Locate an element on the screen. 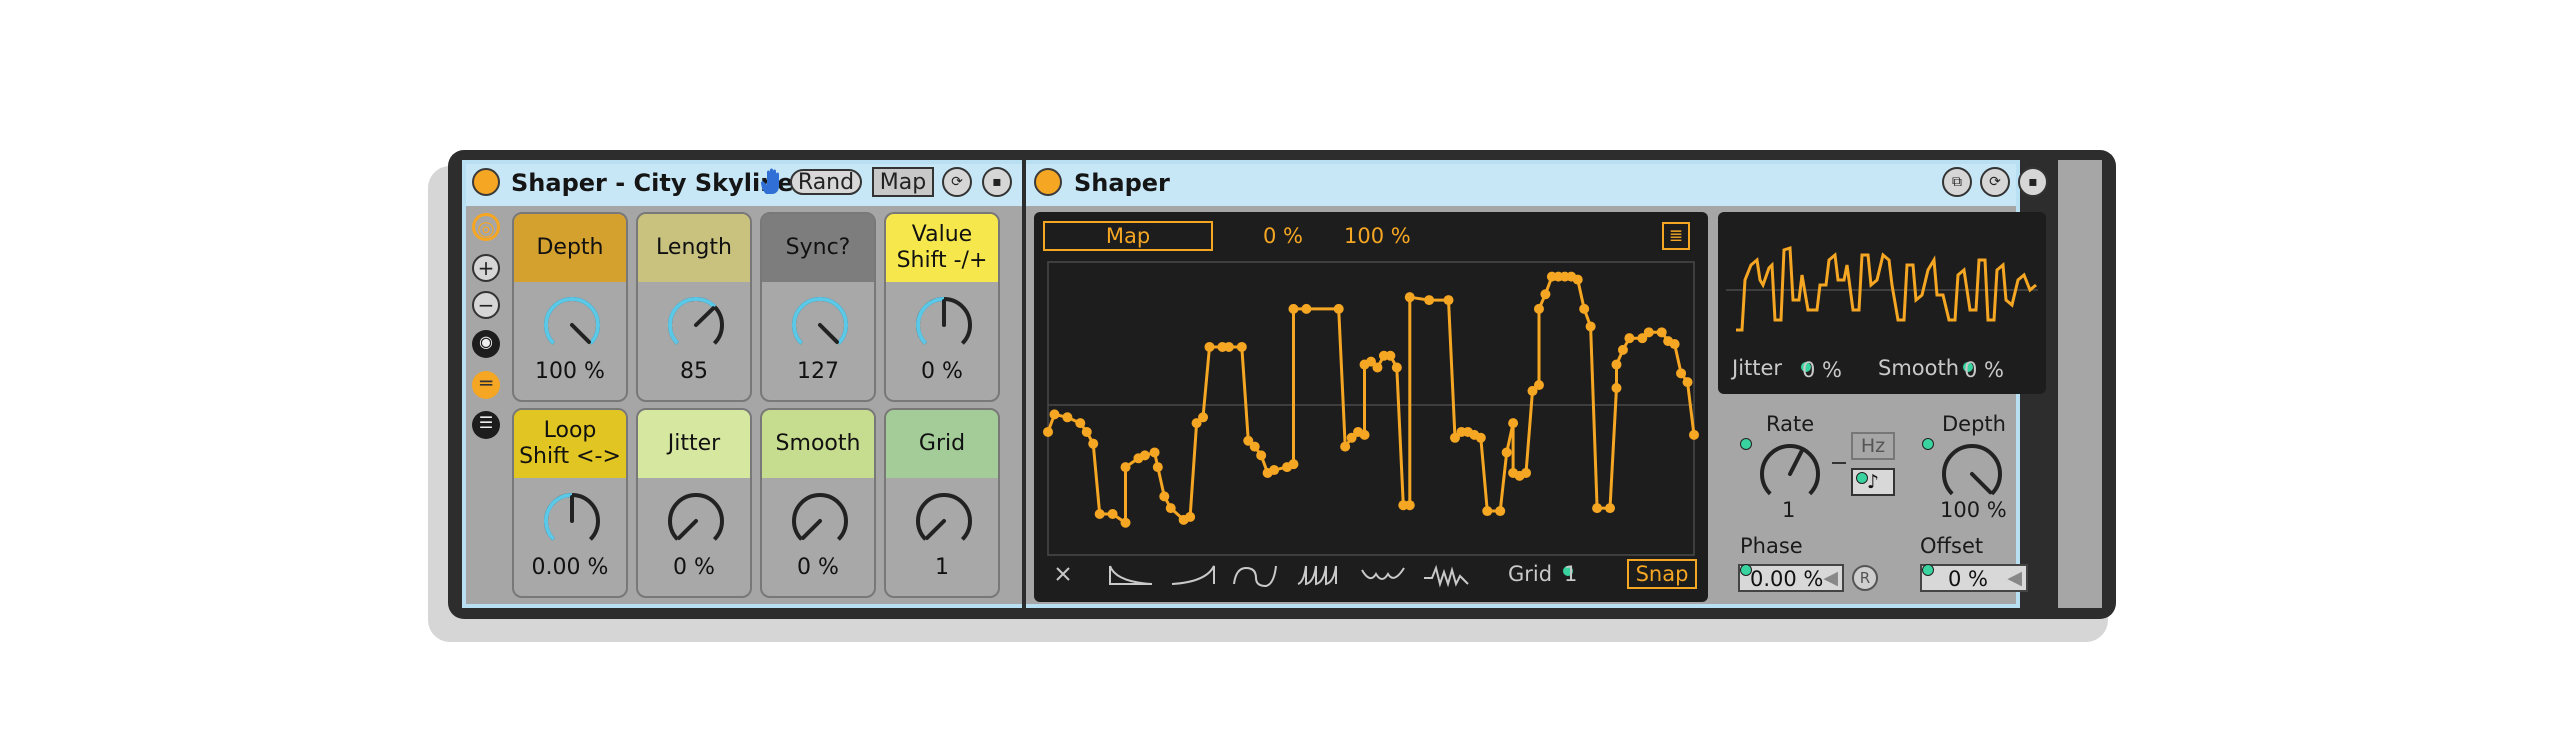 This screenshot has width=2560, height=734. macro-knob-3: Value Shift -/+ 0 % is located at coordinates (942, 307).